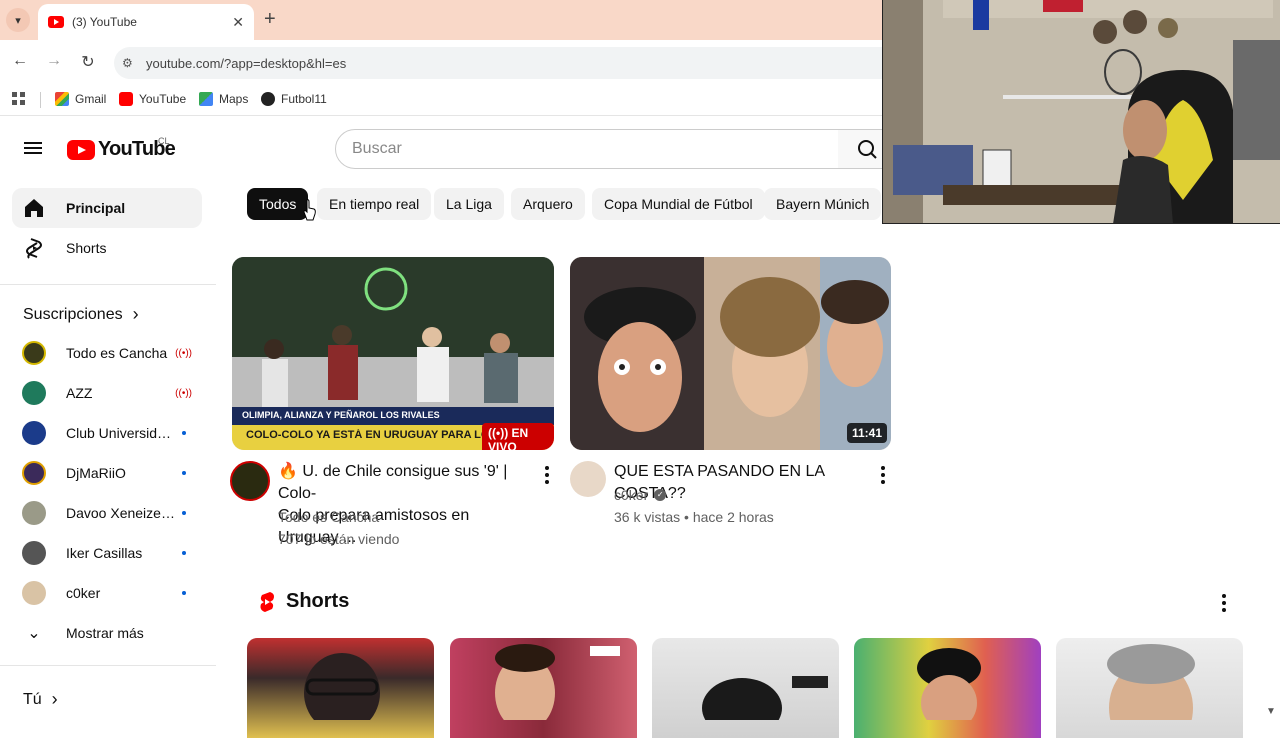  I want to click on subscription-item: DjMaRiiO, so click(107, 473).